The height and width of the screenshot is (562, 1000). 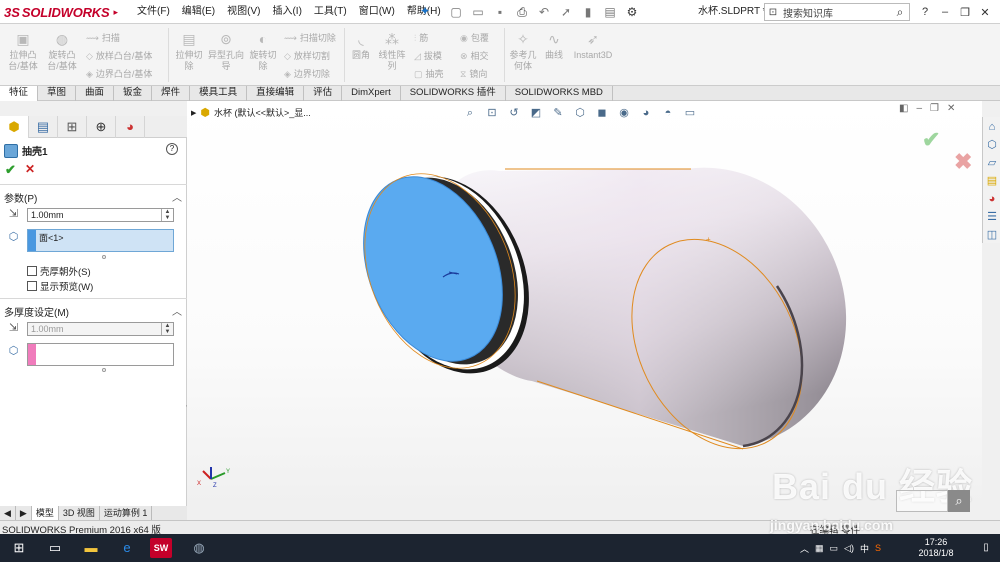 What do you see at coordinates (992, 127) in the screenshot?
I see `home-icon: ⌂` at bounding box center [992, 127].